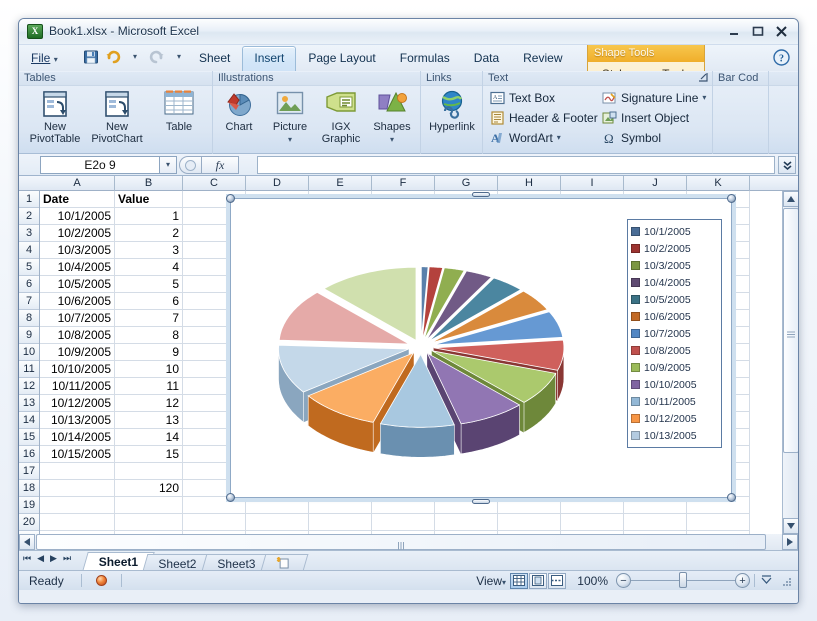  I want to click on resize-handle-bottom-center, so click(481, 501).